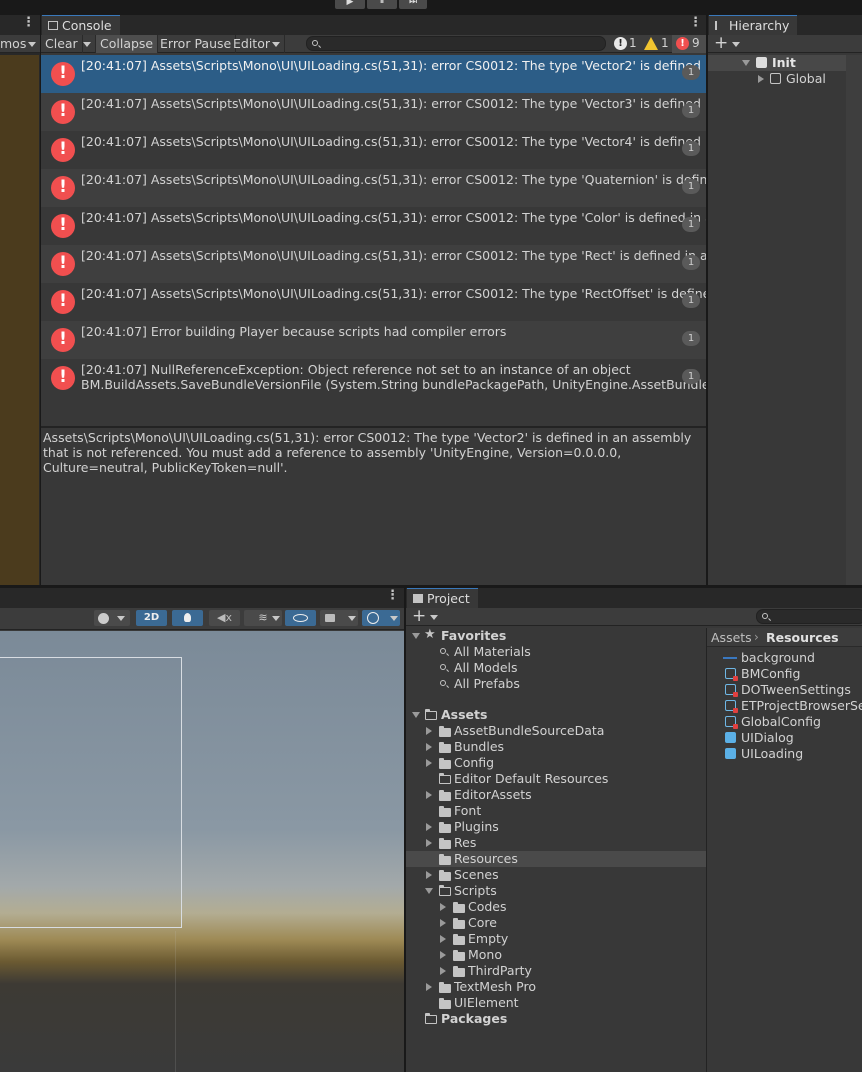 The height and width of the screenshot is (1072, 862). What do you see at coordinates (300, 618) in the screenshot?
I see `scene-visibility-toggle` at bounding box center [300, 618].